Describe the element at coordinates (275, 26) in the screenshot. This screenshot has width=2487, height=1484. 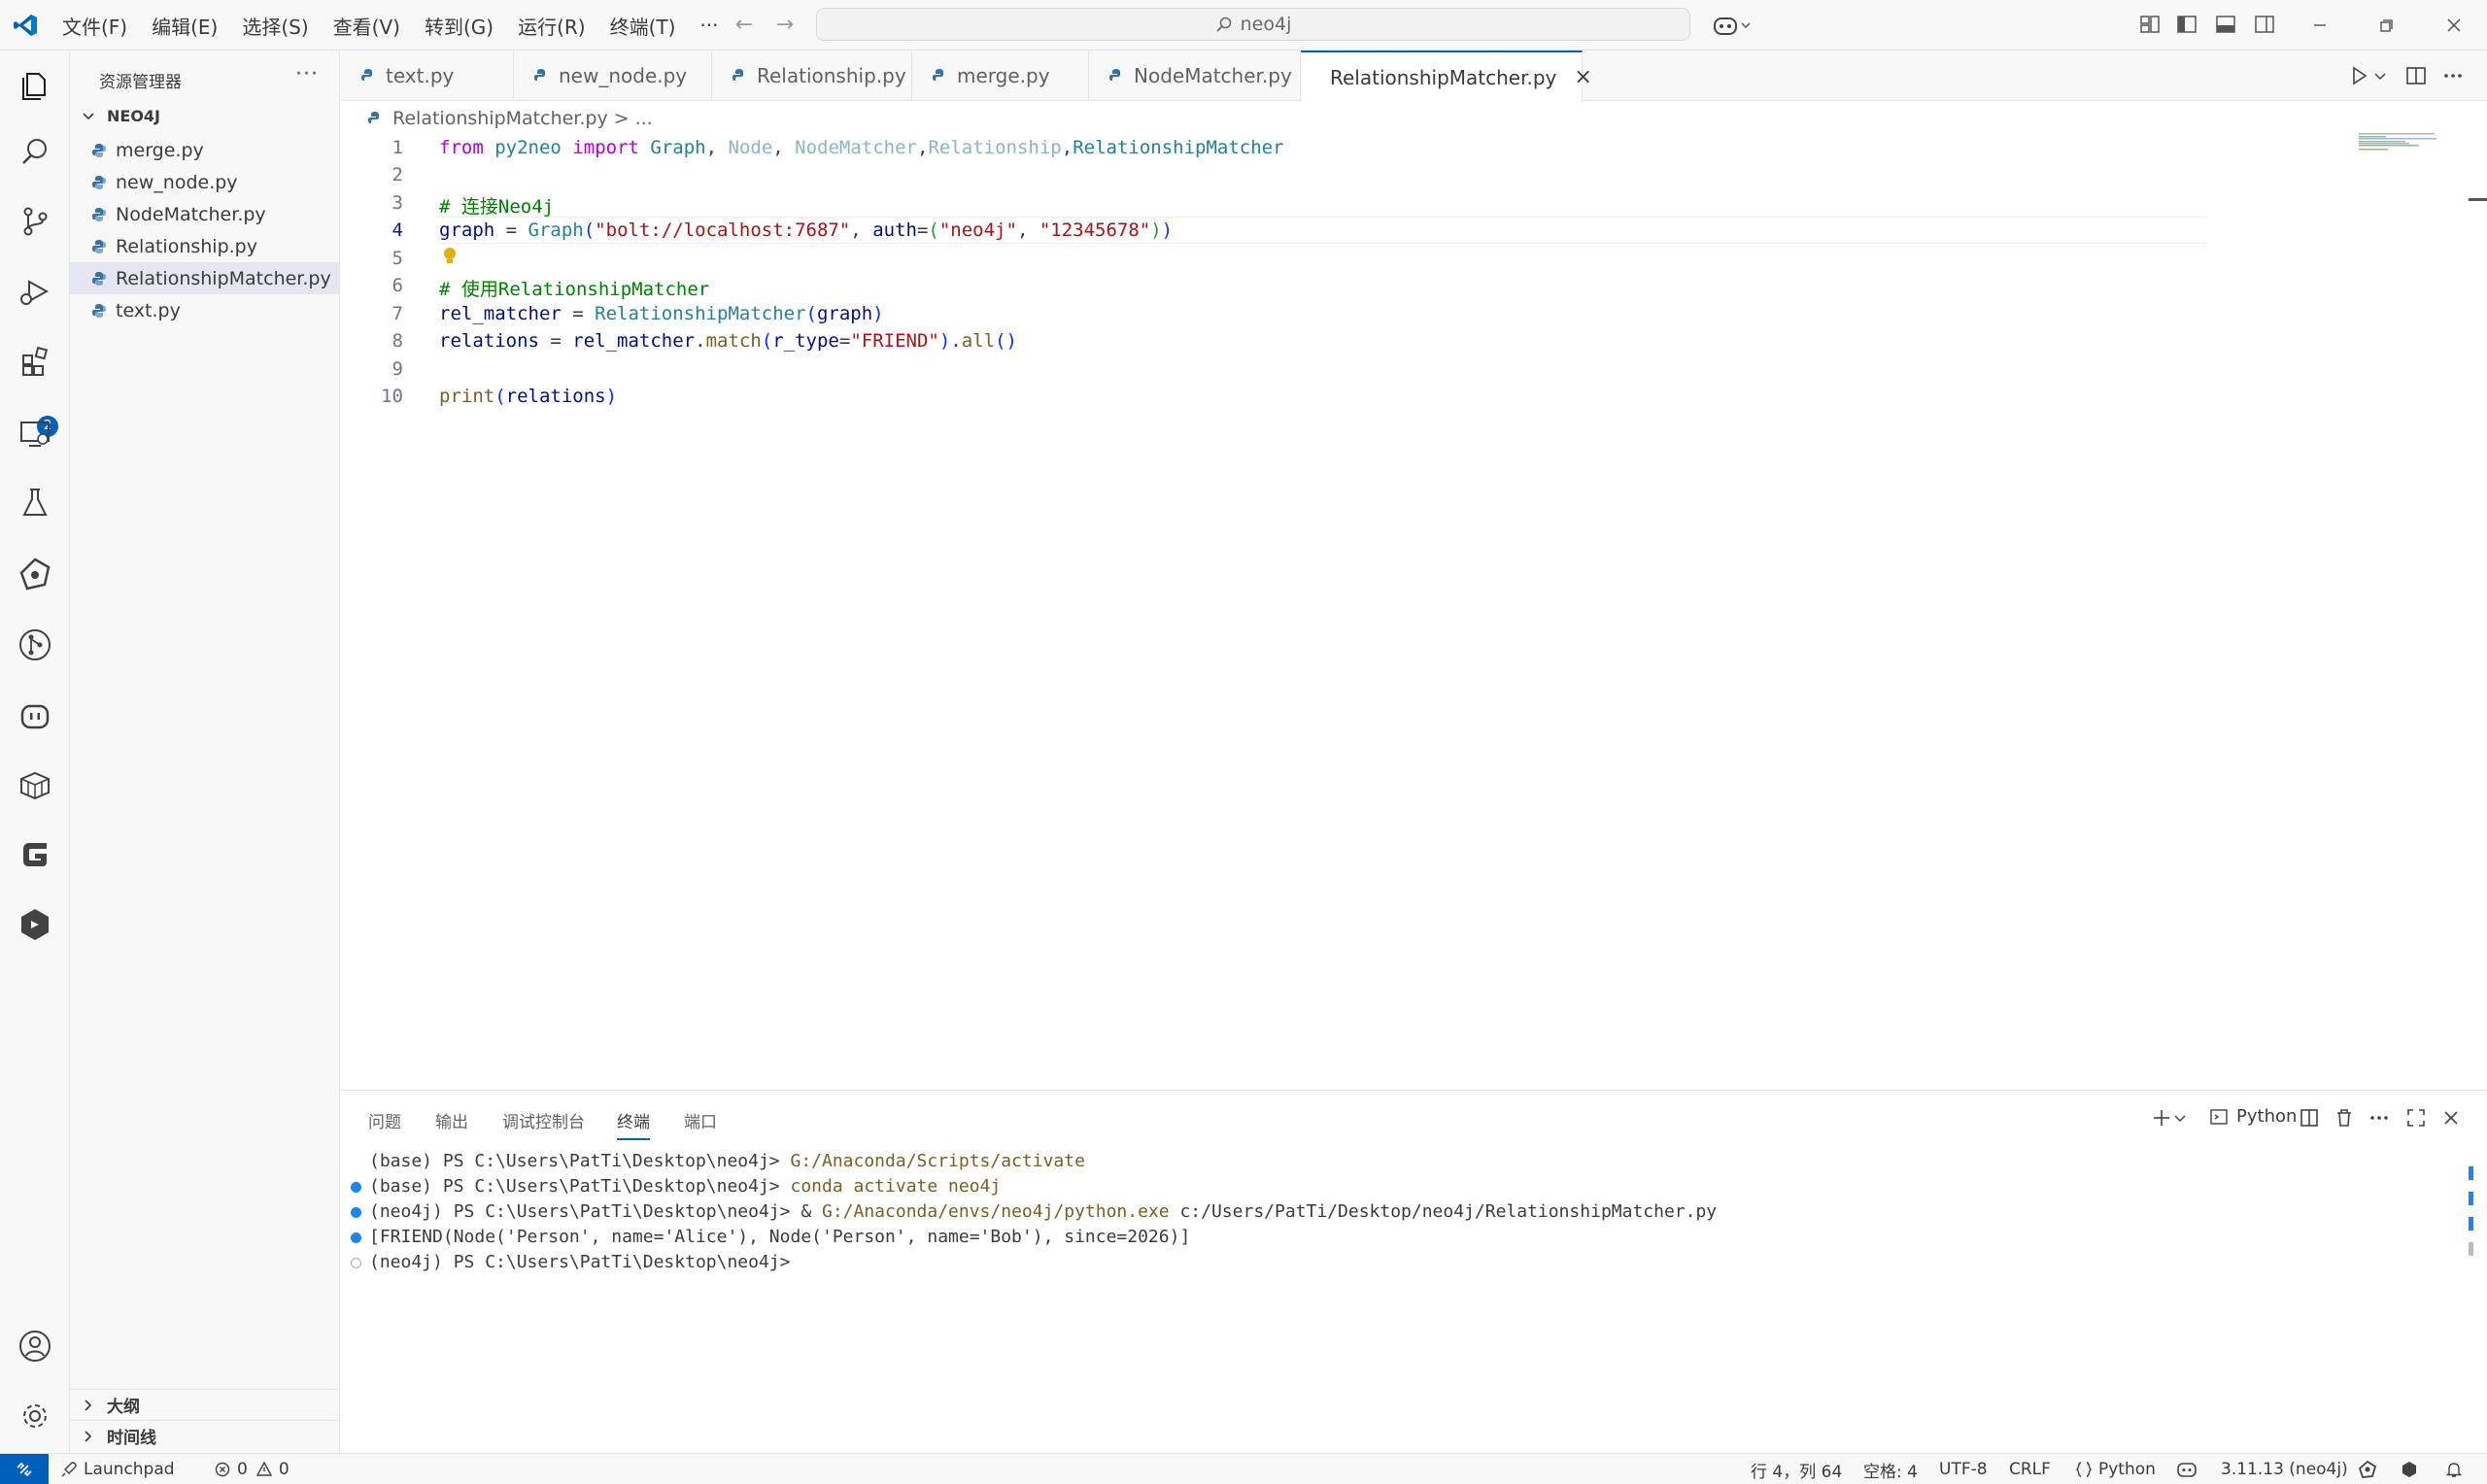
I see `menu-selection: 选择(S)` at that location.